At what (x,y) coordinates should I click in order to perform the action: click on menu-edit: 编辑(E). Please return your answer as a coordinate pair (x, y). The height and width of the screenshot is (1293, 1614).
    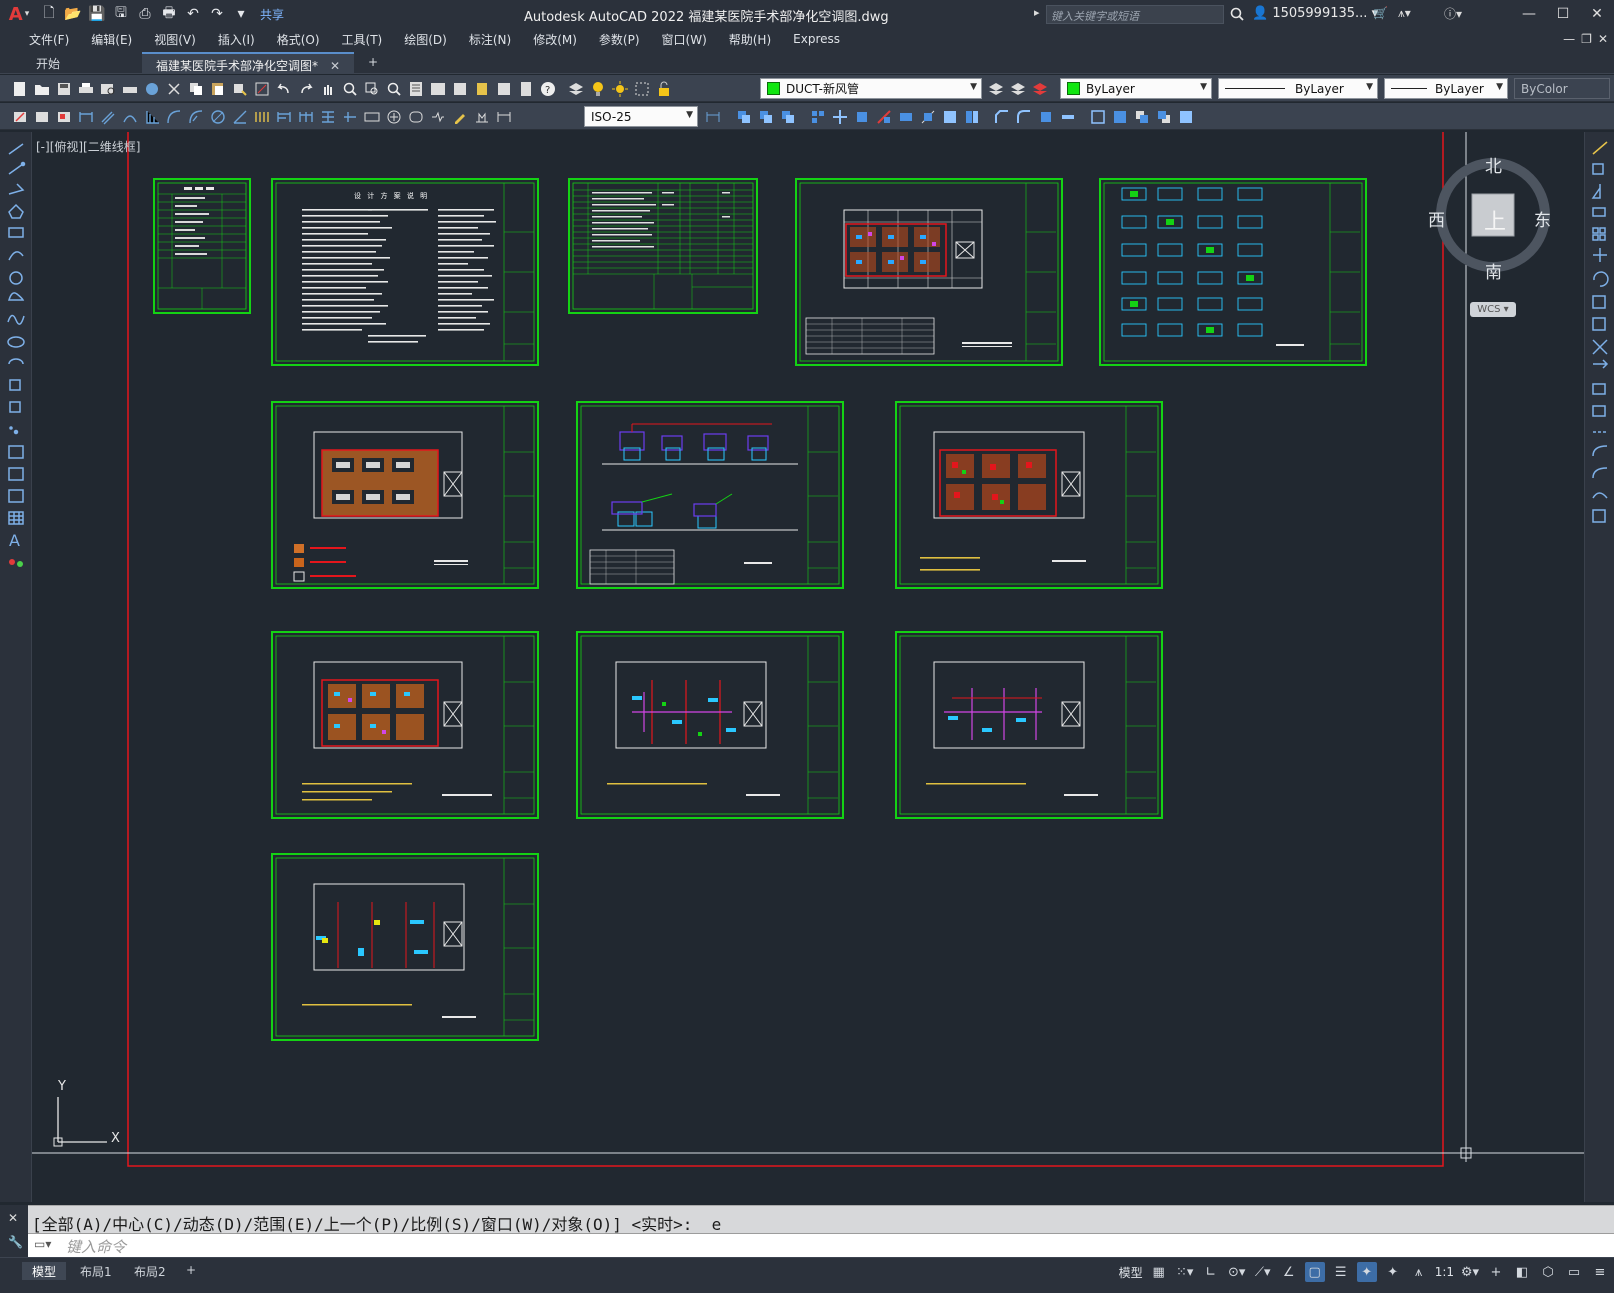
    Looking at the image, I should click on (111, 39).